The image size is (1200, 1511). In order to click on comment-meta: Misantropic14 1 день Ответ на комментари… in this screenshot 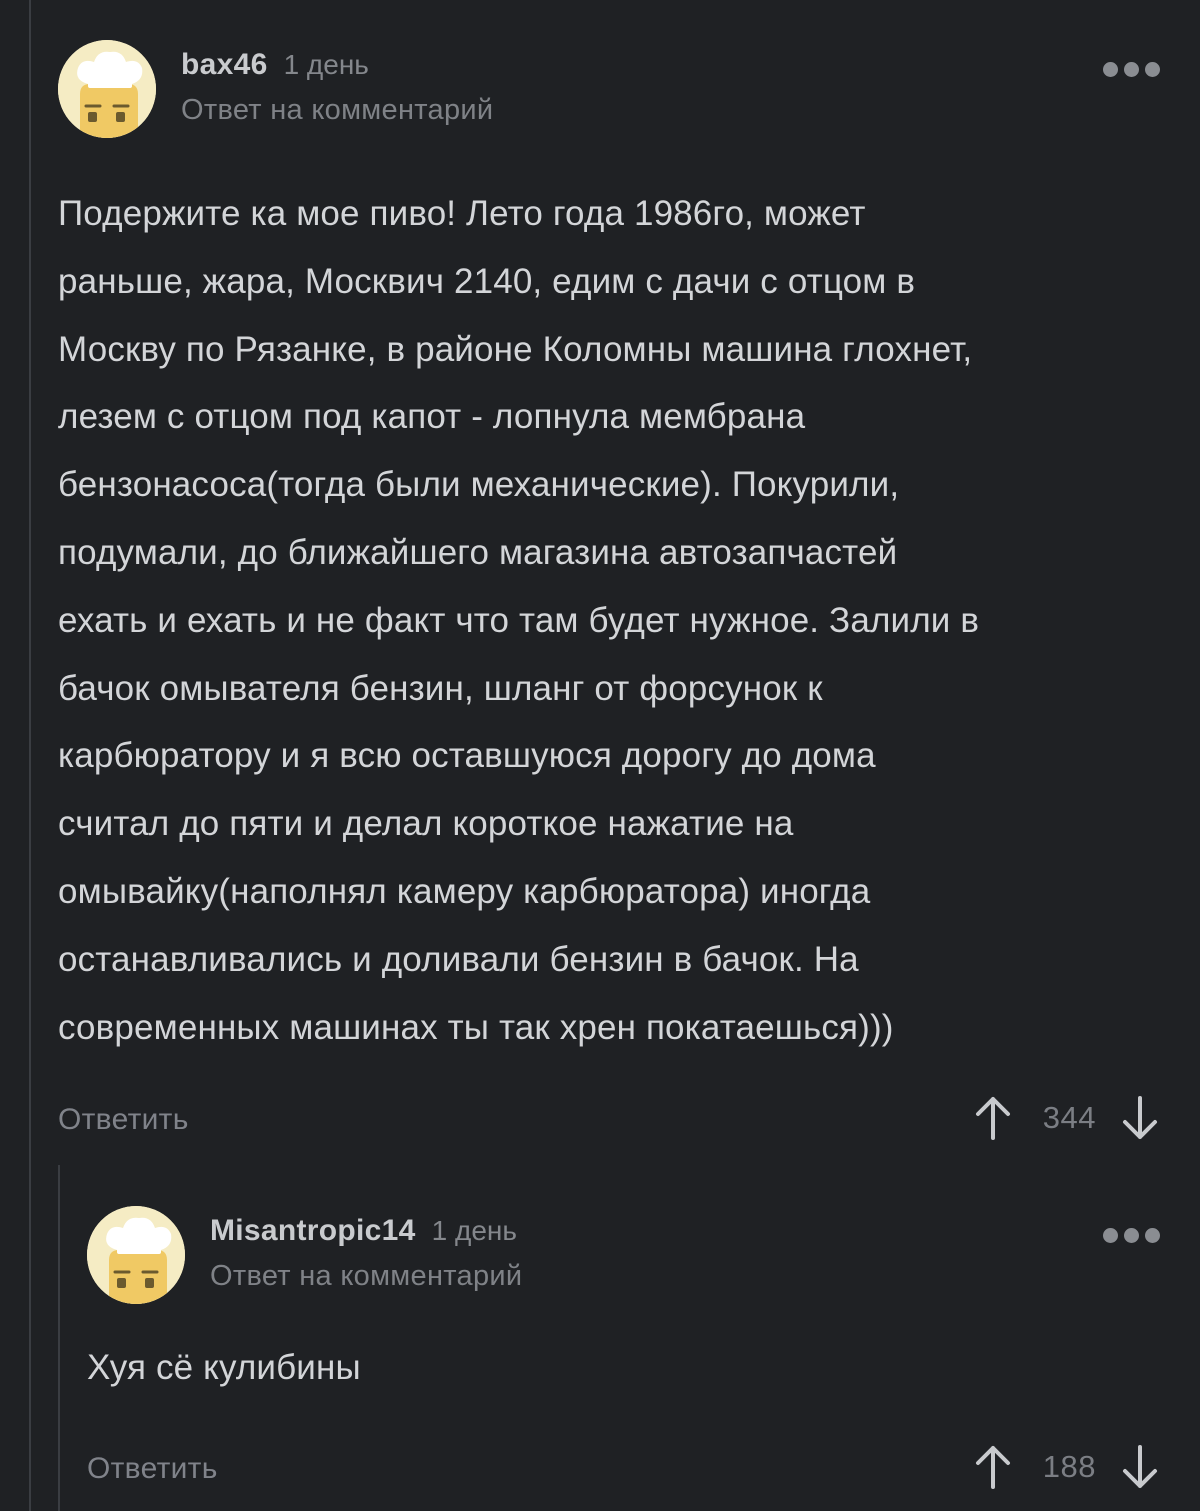, I will do `click(366, 1253)`.